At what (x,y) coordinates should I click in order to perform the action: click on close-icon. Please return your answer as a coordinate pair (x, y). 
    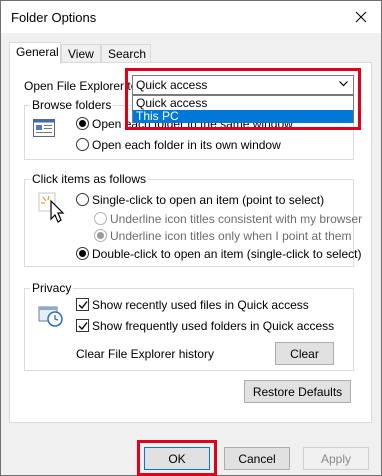
    Looking at the image, I should click on (361, 17).